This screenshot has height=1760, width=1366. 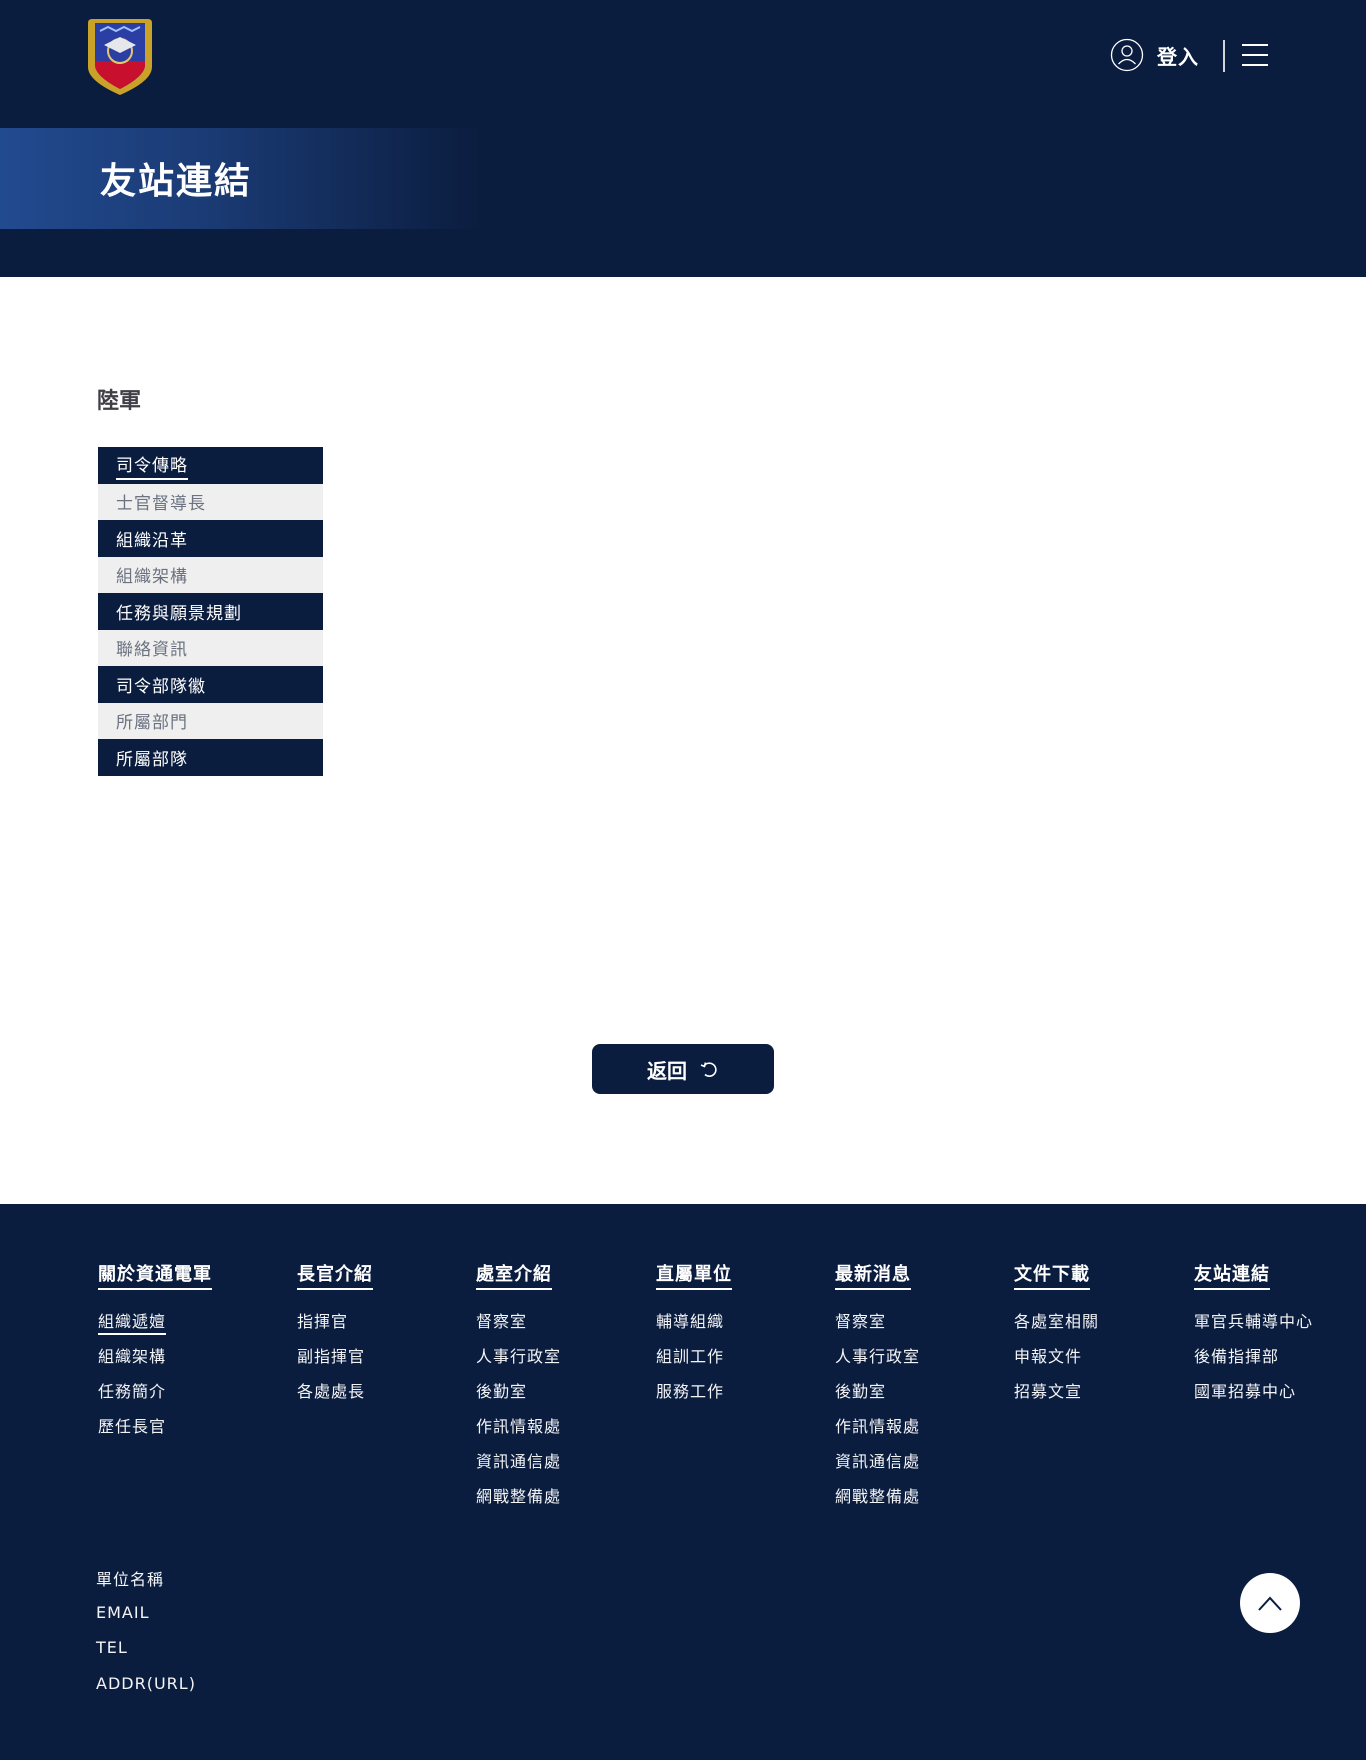 I want to click on footer-column-news: 最新消息 督察室 人事行政室 後勤室 作訊情報處 資訊通信處 網戰整備處, so click(x=877, y=1387).